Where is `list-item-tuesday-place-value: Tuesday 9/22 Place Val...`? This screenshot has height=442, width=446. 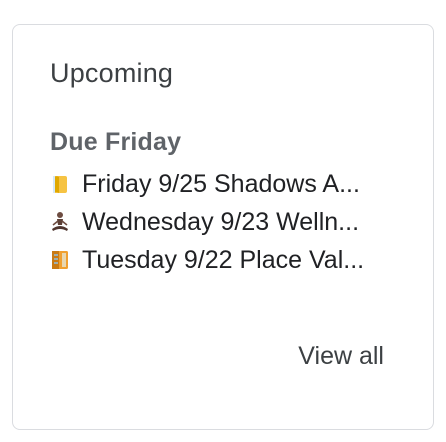 list-item-tuesday-place-value: Tuesday 9/22 Place Val... is located at coordinates (224, 260).